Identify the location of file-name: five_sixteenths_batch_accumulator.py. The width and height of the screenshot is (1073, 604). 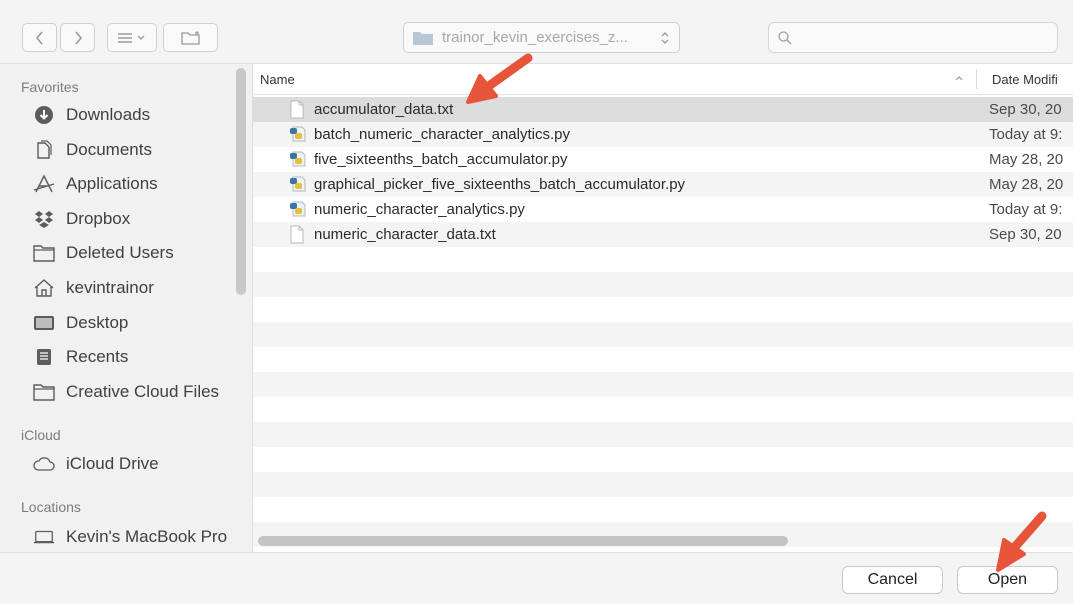
(441, 159).